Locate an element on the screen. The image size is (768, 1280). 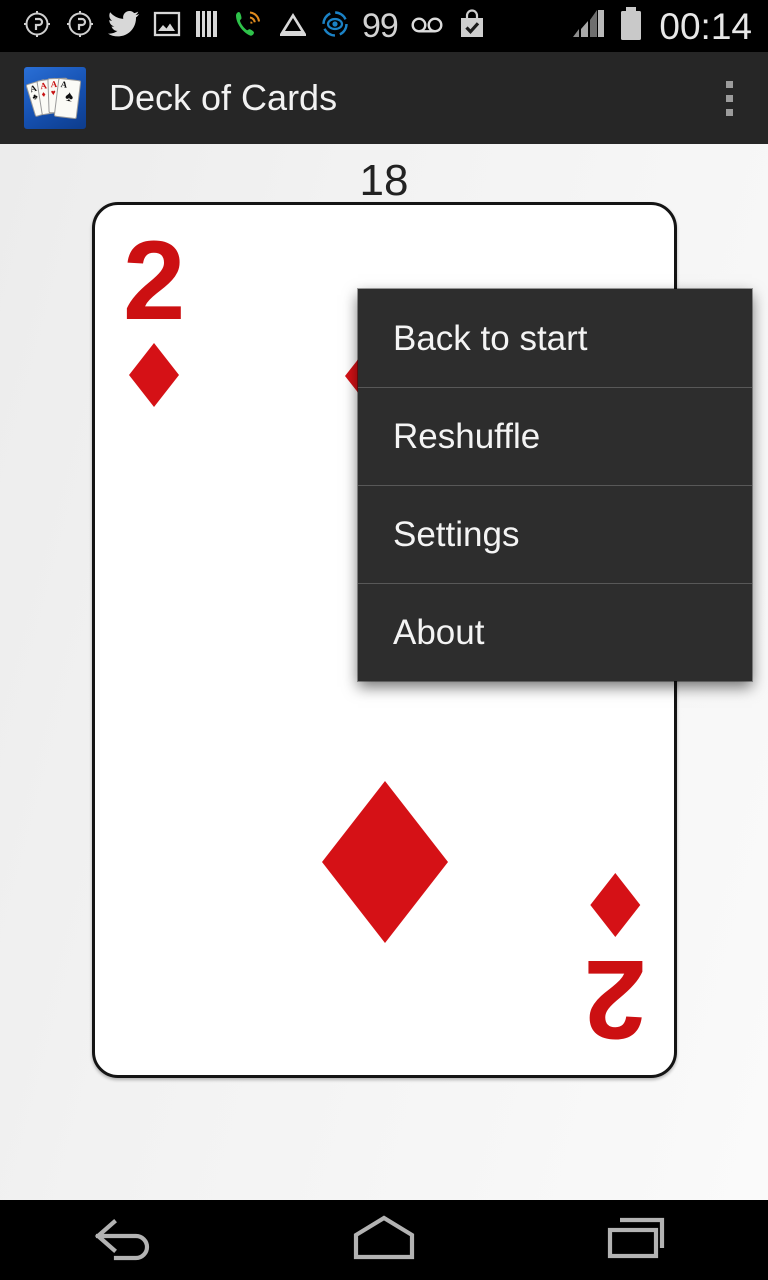
recents-icon is located at coordinates (640, 1240).